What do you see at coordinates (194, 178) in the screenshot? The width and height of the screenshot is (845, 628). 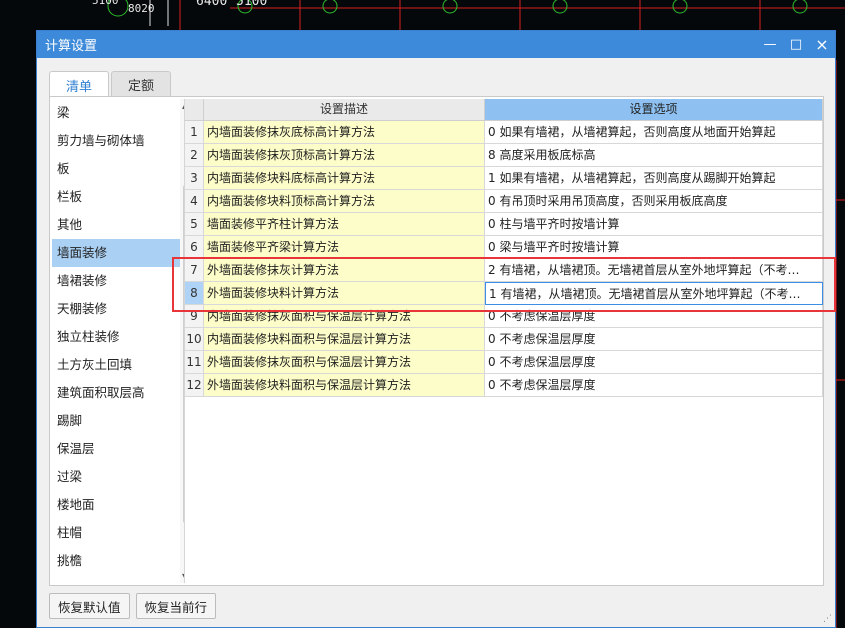 I see `row-number: 3` at bounding box center [194, 178].